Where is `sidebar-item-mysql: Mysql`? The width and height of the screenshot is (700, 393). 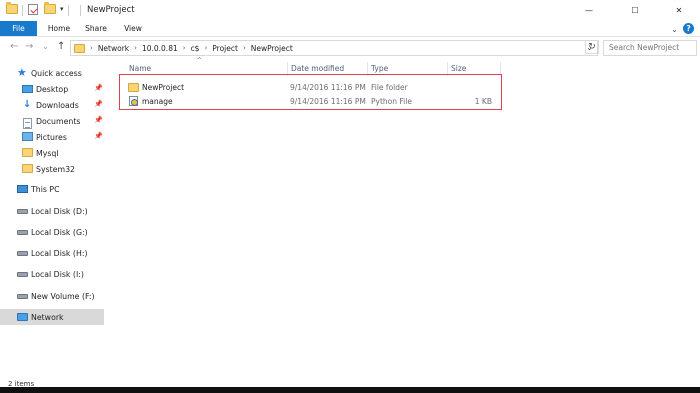 sidebar-item-mysql: Mysql is located at coordinates (52, 153).